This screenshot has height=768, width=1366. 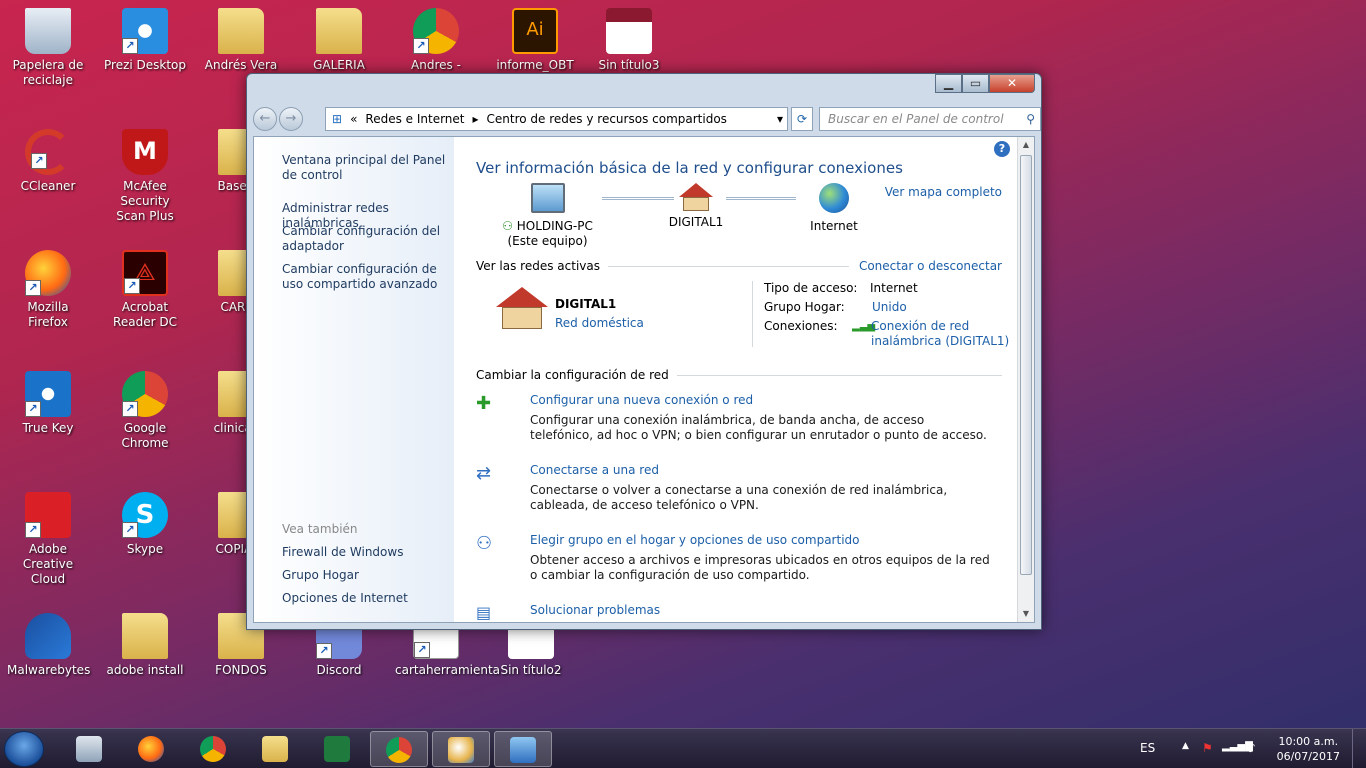 What do you see at coordinates (1012, 83) in the screenshot?
I see `close-button: ✕` at bounding box center [1012, 83].